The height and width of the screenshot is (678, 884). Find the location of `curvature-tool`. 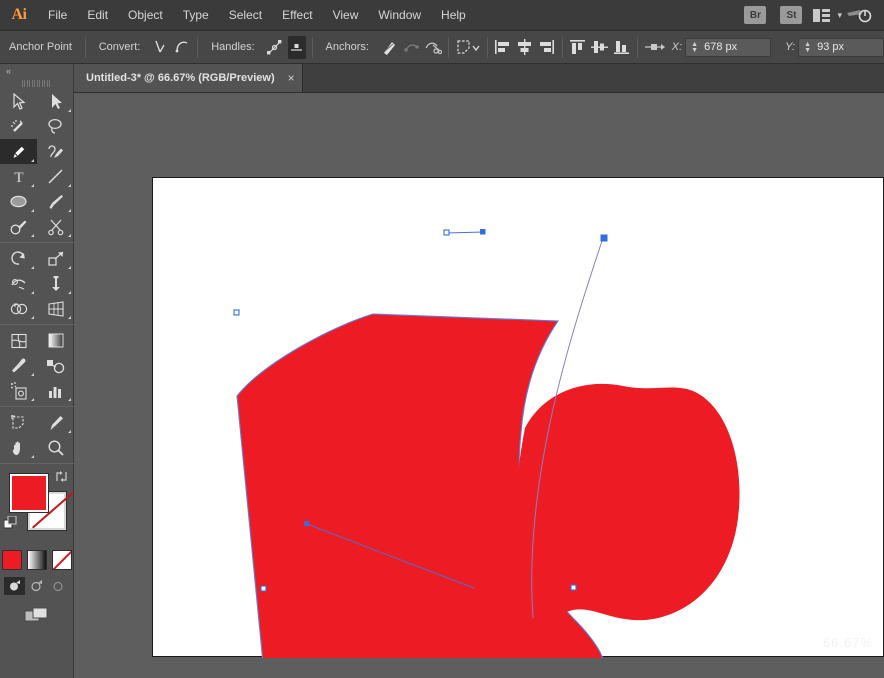

curvature-tool is located at coordinates (55, 151).